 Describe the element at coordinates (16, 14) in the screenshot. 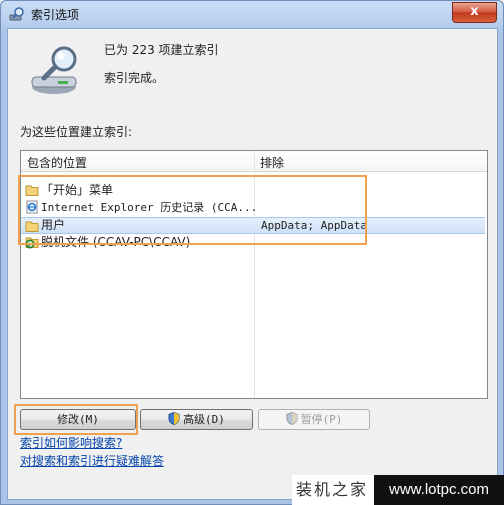

I see `indexing-options-icon` at that location.